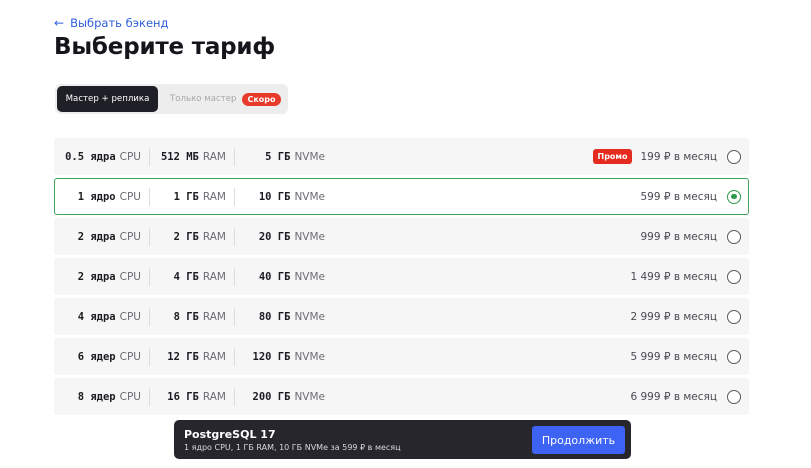 Image resolution: width=811 pixels, height=468 pixels. What do you see at coordinates (274, 316) in the screenshot?
I see `plan-disk-value: 80 ГБ` at bounding box center [274, 316].